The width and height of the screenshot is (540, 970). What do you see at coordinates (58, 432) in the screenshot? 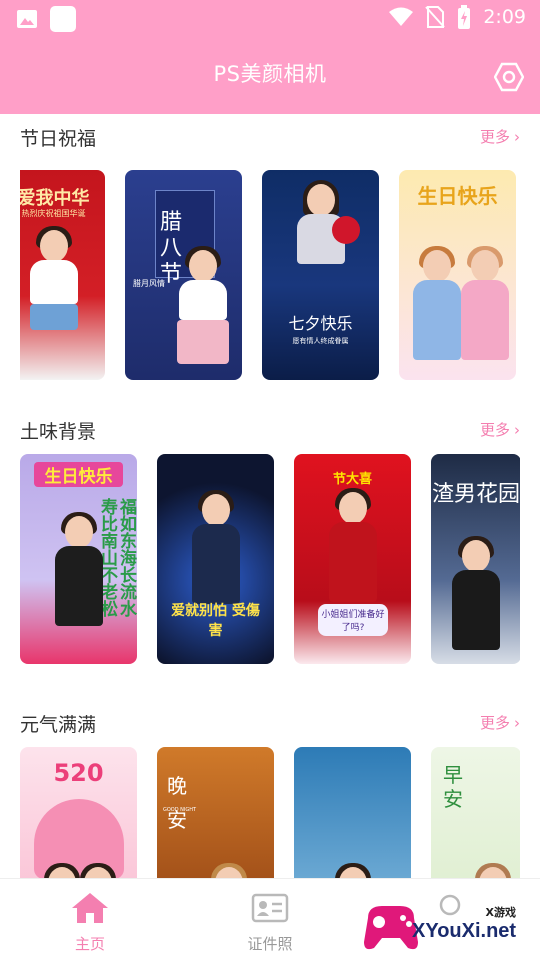
I see `section-title: 土味背景` at bounding box center [58, 432].